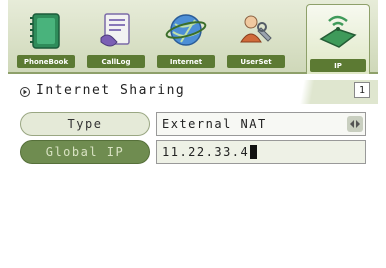 The height and width of the screenshot is (268, 386). I want to click on tab-phonebook: PhoneBook, so click(46, 37).